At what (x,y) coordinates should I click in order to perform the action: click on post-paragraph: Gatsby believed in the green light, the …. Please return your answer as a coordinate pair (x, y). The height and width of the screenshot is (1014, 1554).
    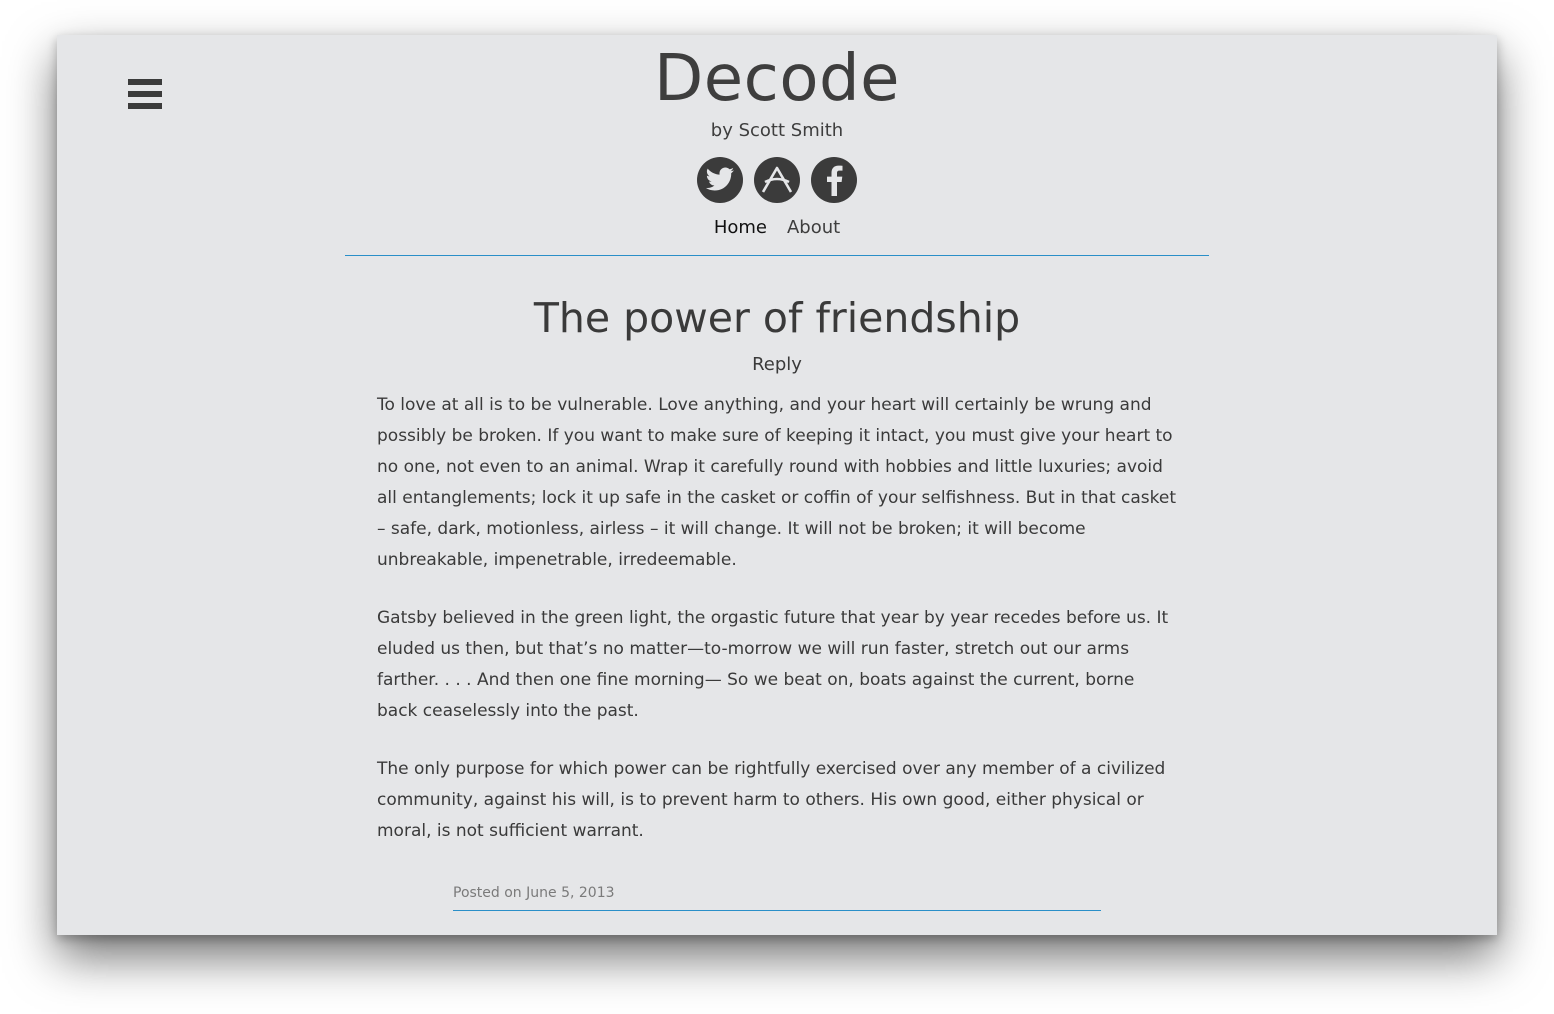
    Looking at the image, I should click on (773, 664).